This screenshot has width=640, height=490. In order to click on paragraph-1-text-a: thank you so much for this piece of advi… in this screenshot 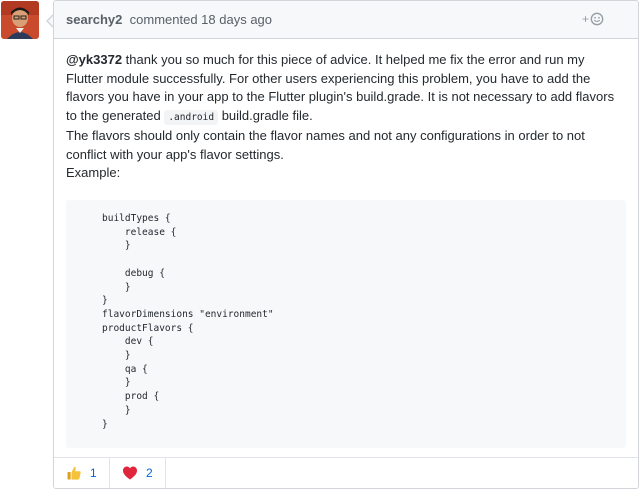, I will do `click(340, 87)`.